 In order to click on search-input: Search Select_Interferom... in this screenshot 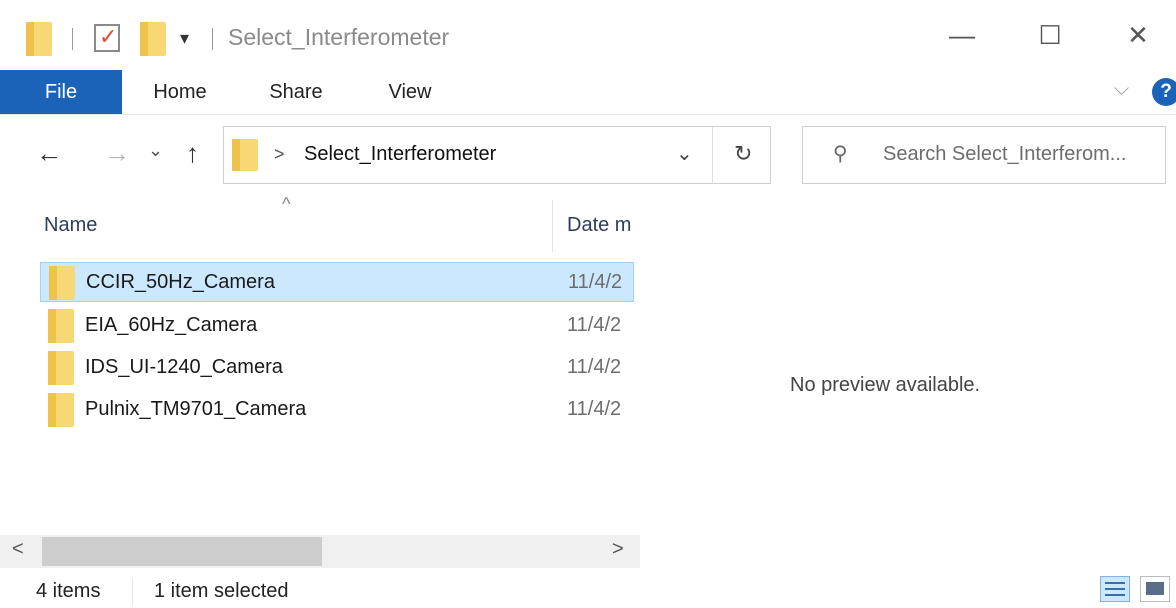, I will do `click(1004, 154)`.